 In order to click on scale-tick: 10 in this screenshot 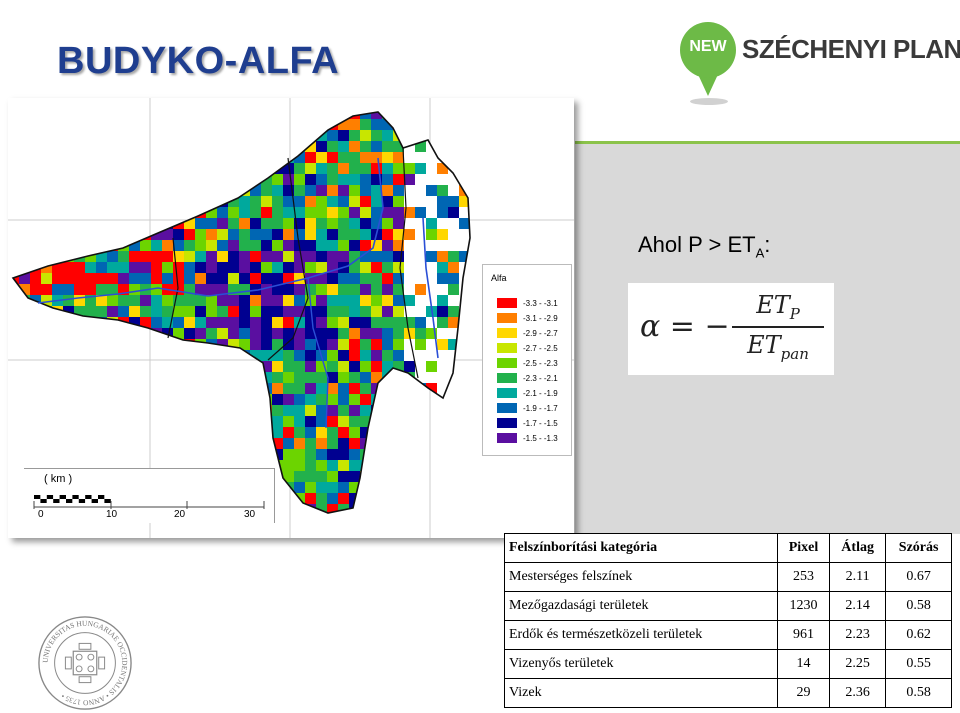, I will do `click(112, 514)`.